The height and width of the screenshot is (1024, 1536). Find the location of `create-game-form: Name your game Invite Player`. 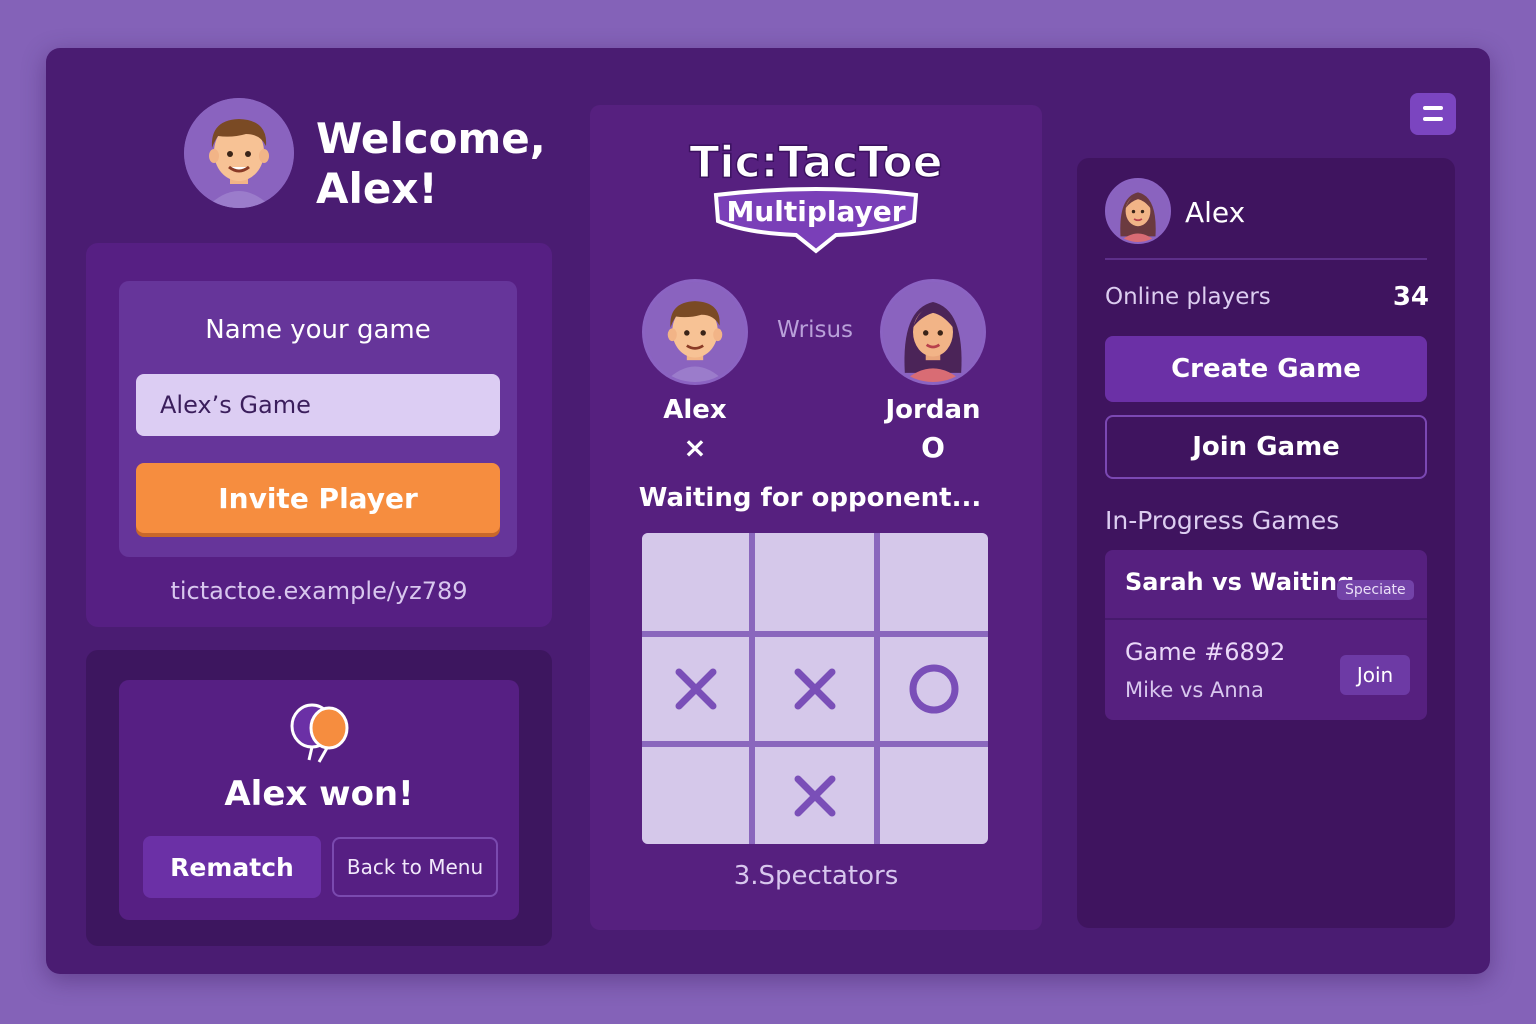

create-game-form: Name your game Invite Player is located at coordinates (318, 419).